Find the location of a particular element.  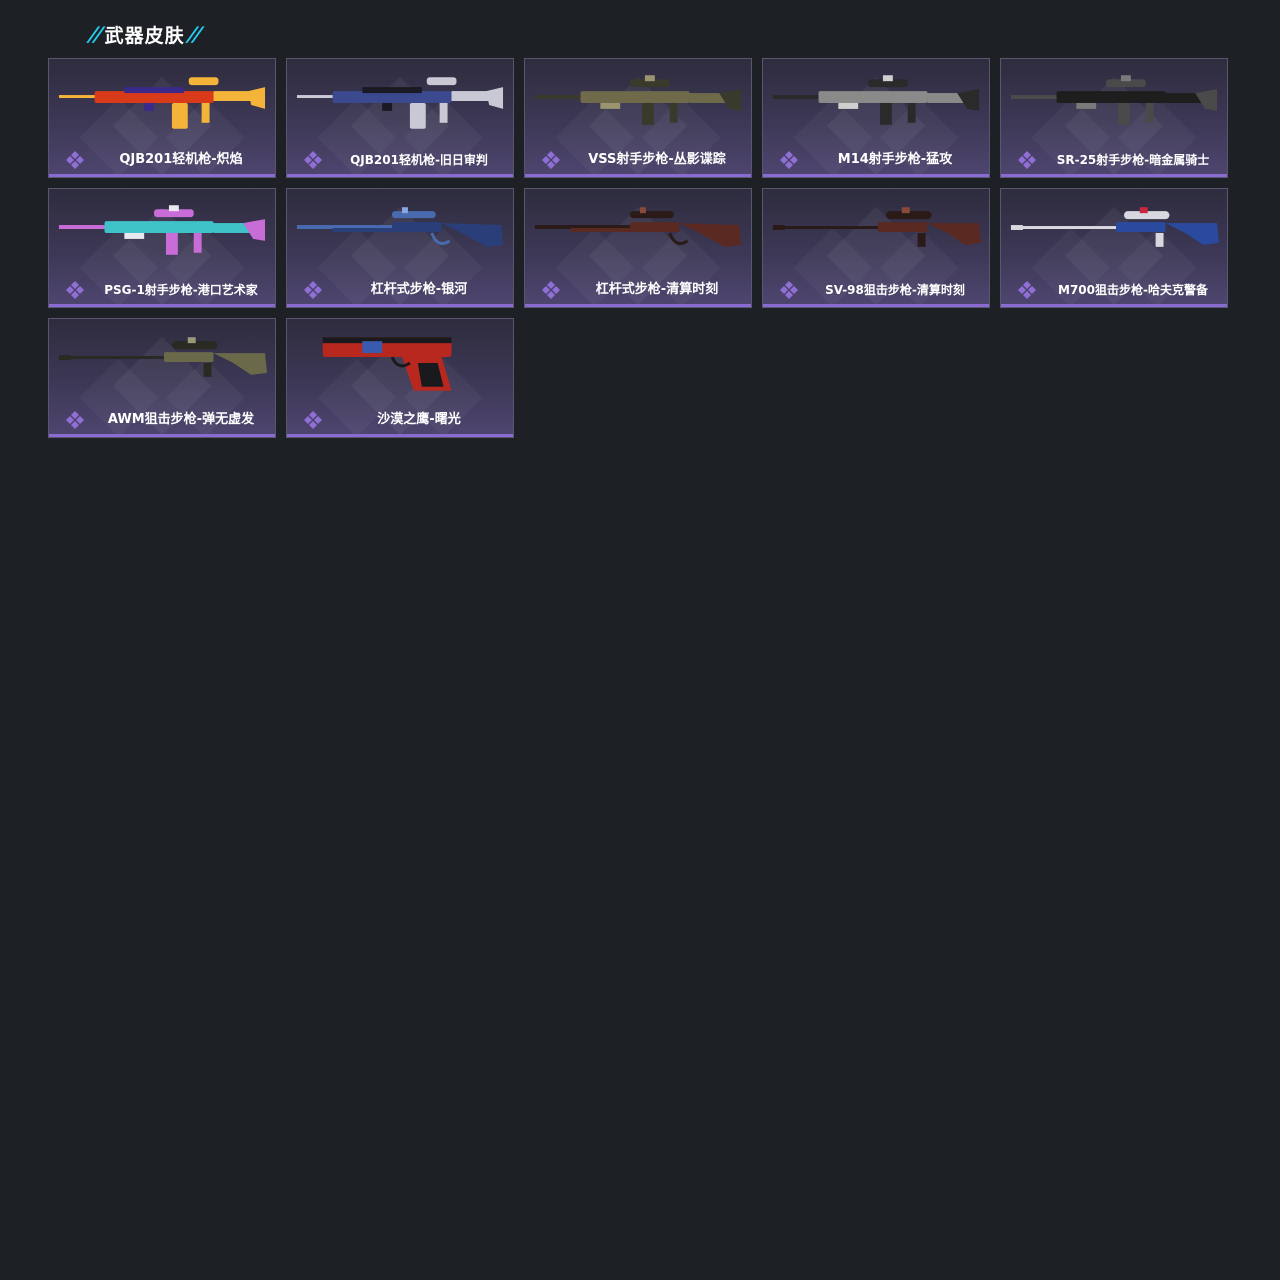

skin-card: QJB201轻机枪-炽焰 is located at coordinates (162, 118).